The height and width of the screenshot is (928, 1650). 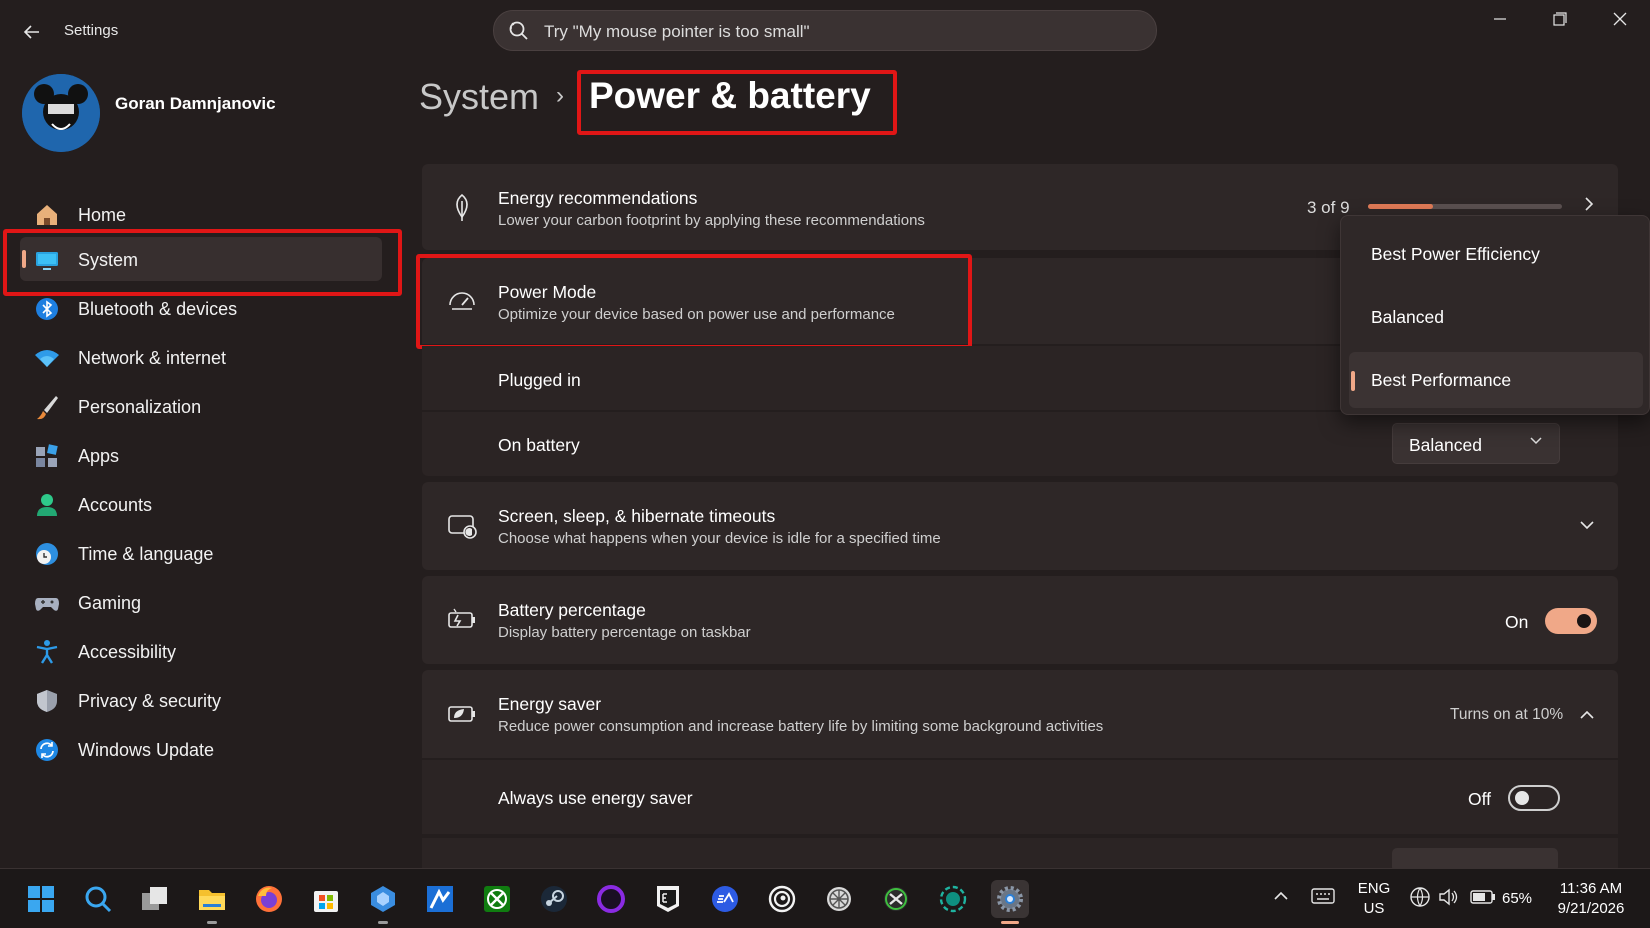 What do you see at coordinates (326, 901) in the screenshot?
I see `microsoft-store-icon` at bounding box center [326, 901].